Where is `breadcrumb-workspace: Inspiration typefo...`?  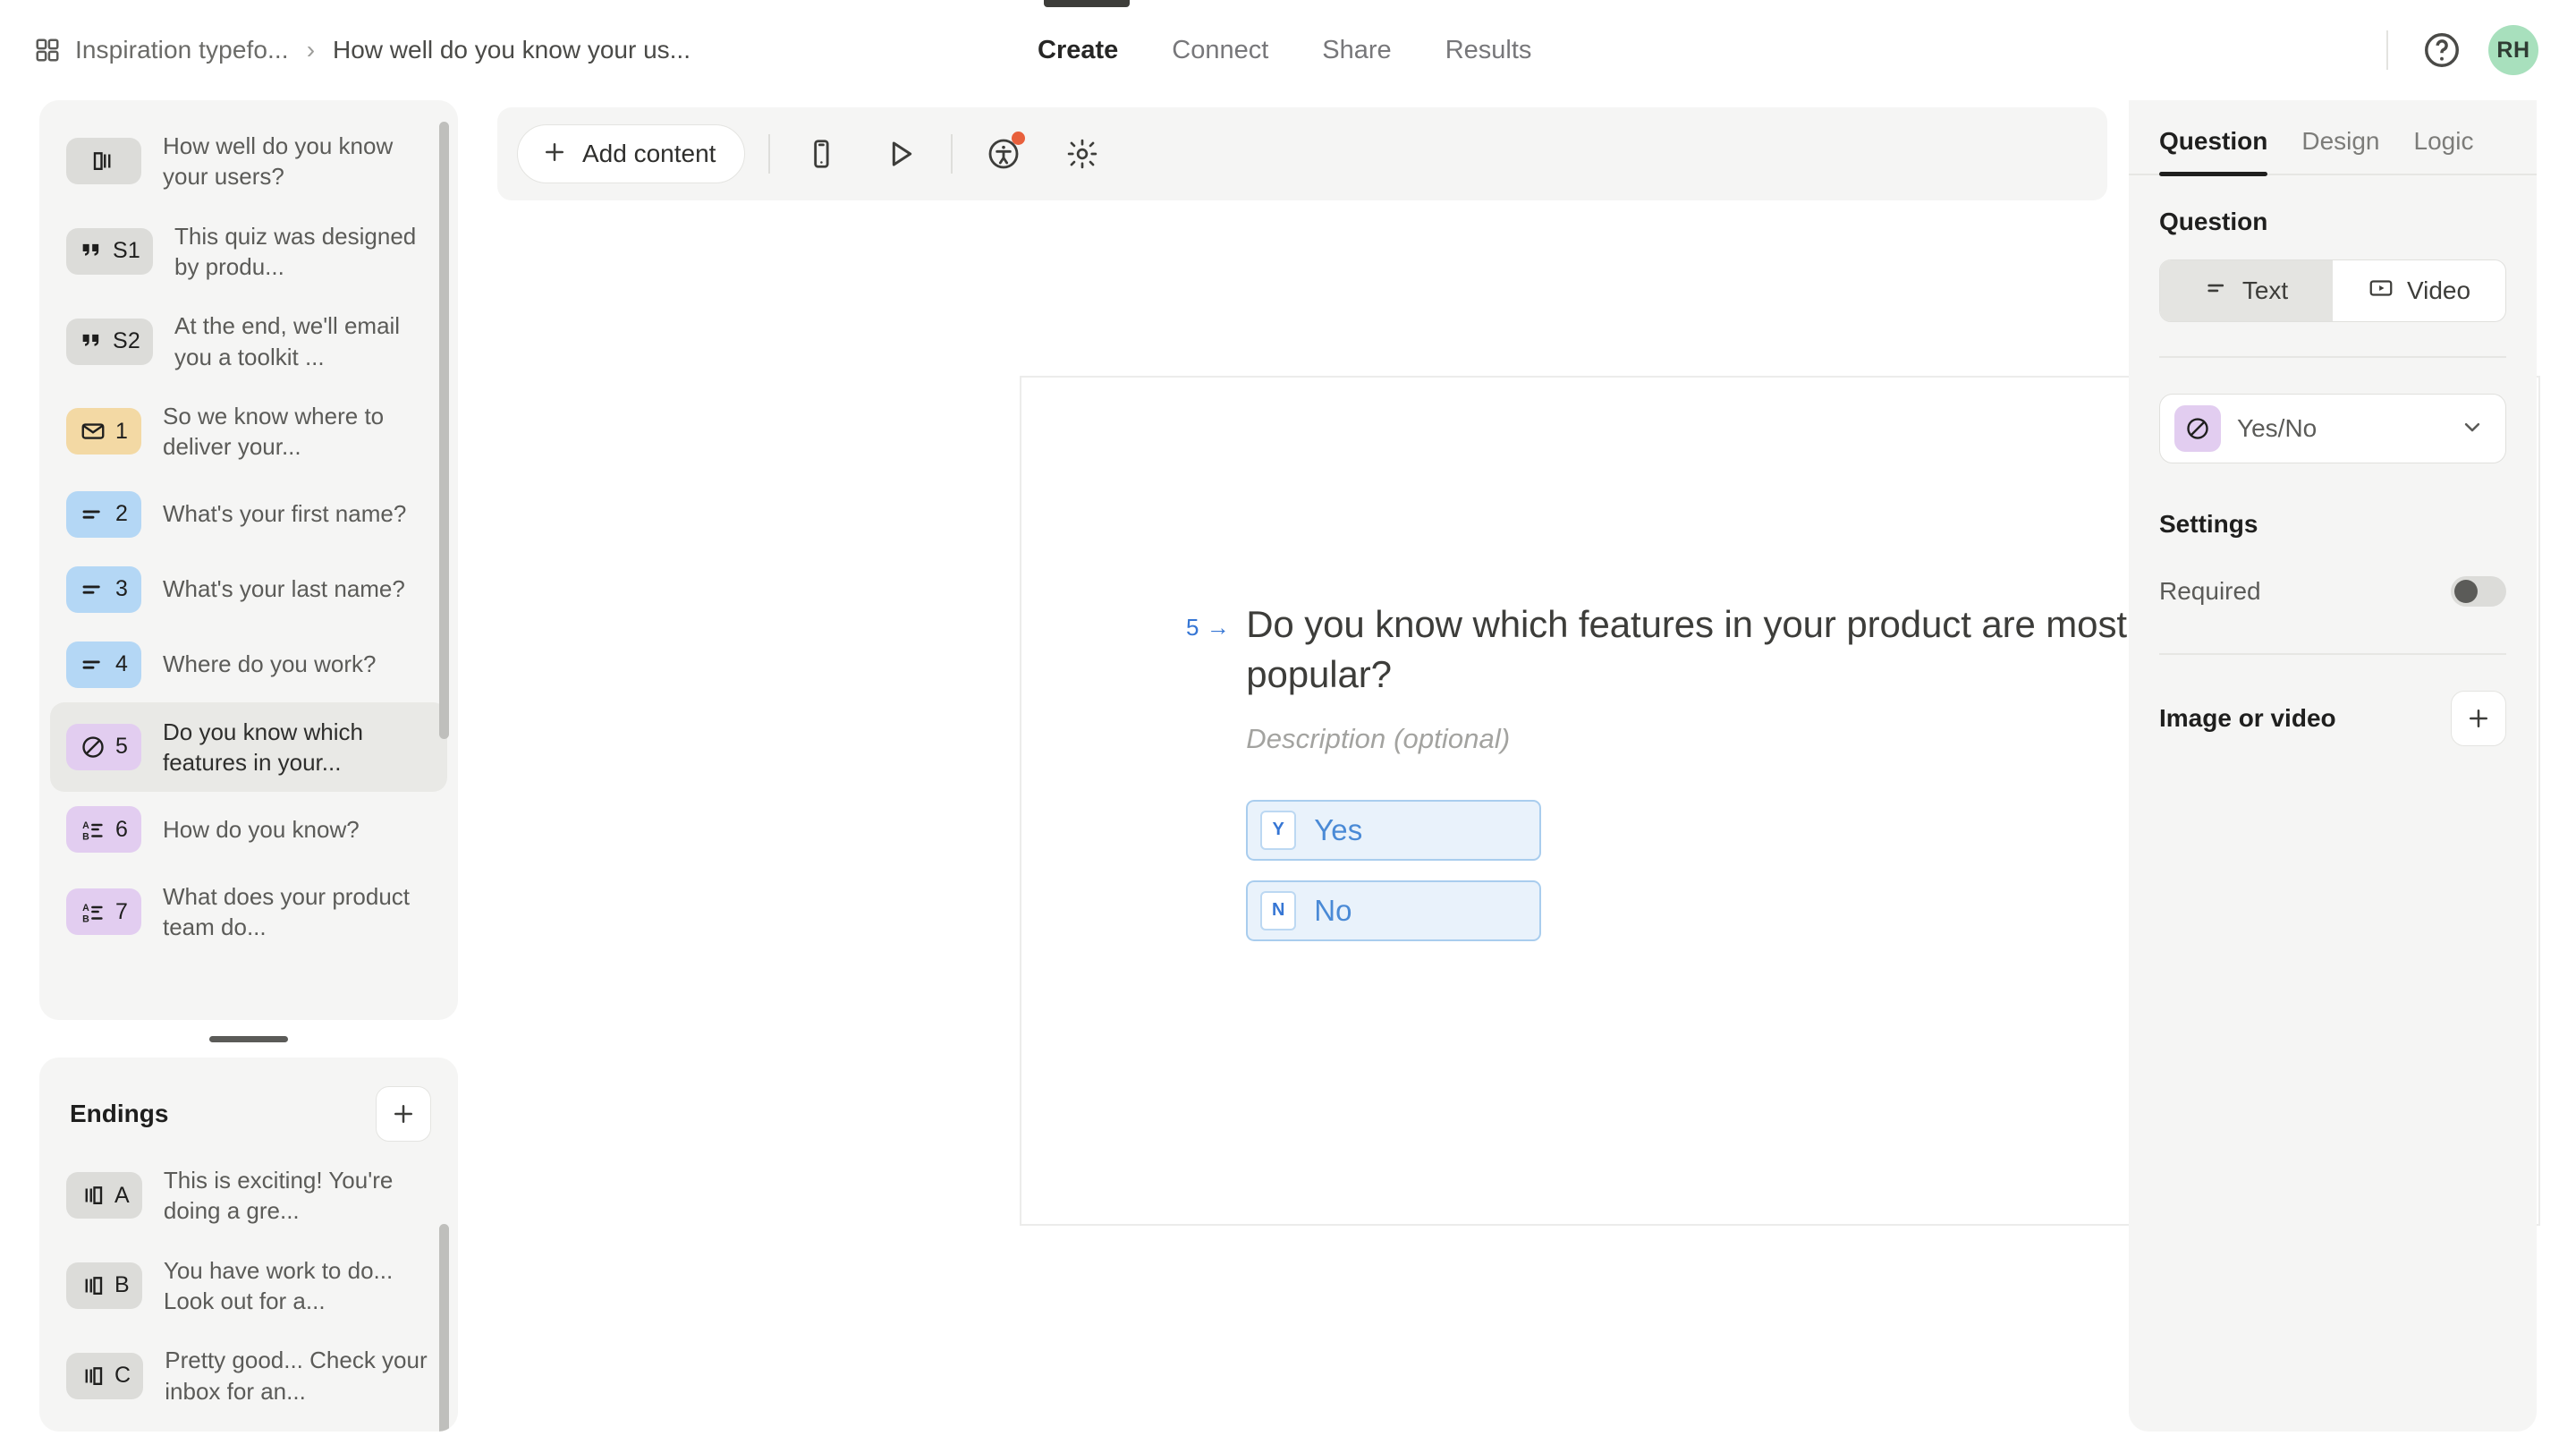
breadcrumb-workspace: Inspiration typefo... is located at coordinates (182, 50).